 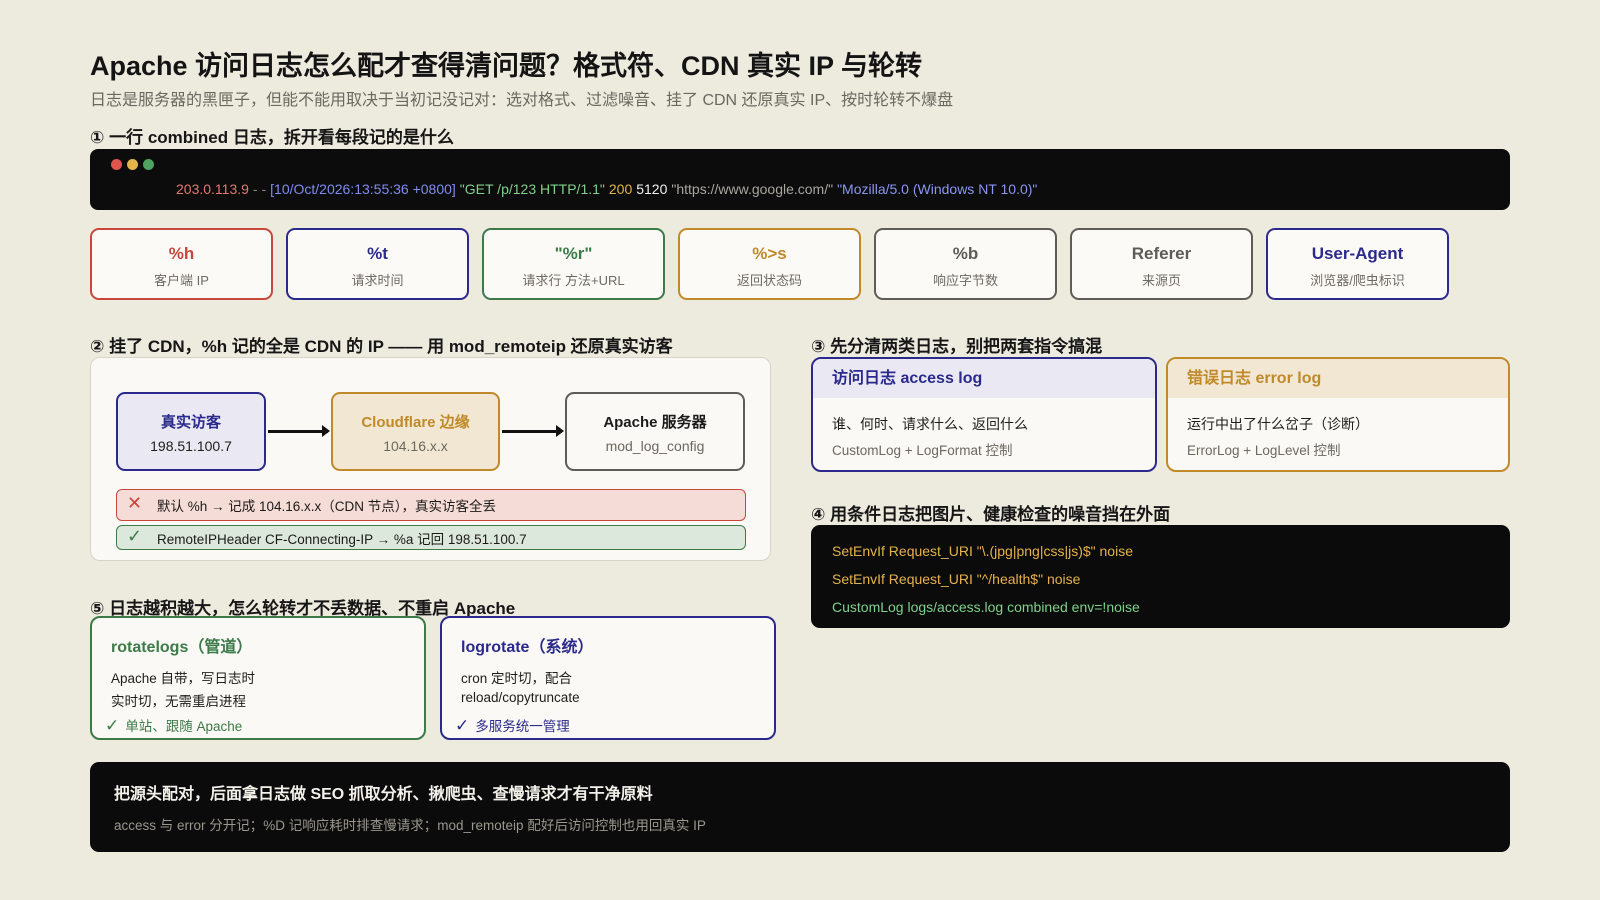 What do you see at coordinates (922, 450) in the screenshot?
I see `card-line2: CustomLog + LogFormat 控制` at bounding box center [922, 450].